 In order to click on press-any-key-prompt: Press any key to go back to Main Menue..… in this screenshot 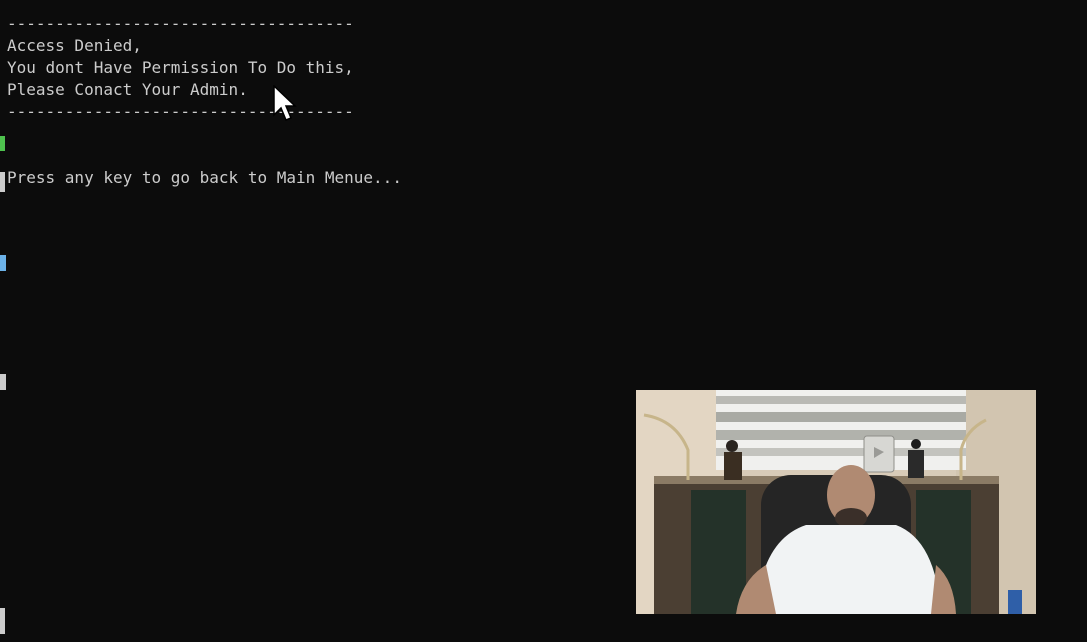, I will do `click(204, 177)`.